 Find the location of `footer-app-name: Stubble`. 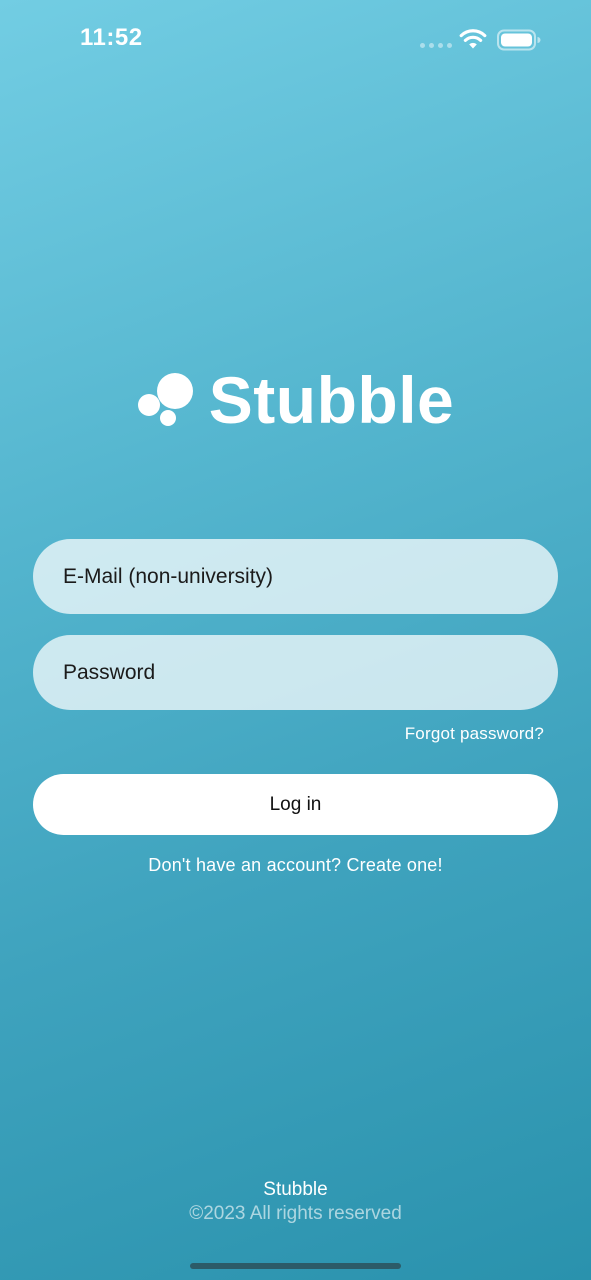

footer-app-name: Stubble is located at coordinates (295, 1189).